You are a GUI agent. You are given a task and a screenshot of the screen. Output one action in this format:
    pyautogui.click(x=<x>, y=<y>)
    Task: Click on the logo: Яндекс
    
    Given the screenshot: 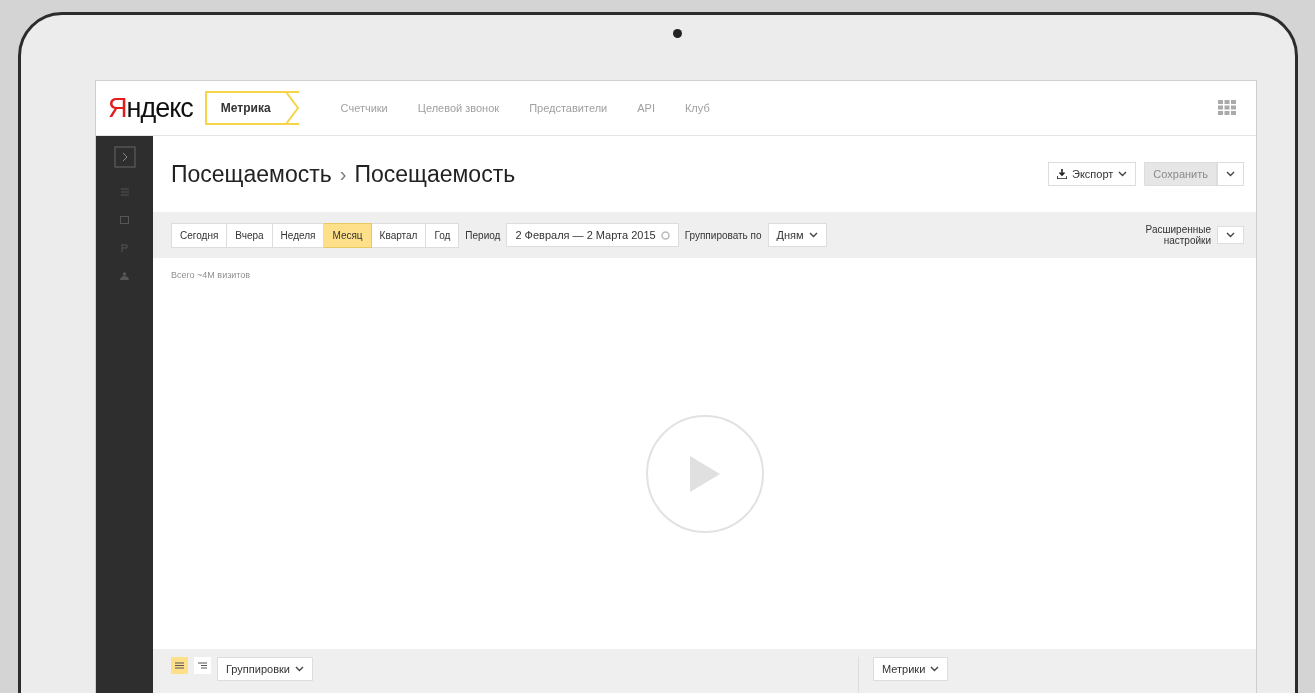 What is the action you would take?
    pyautogui.click(x=150, y=108)
    